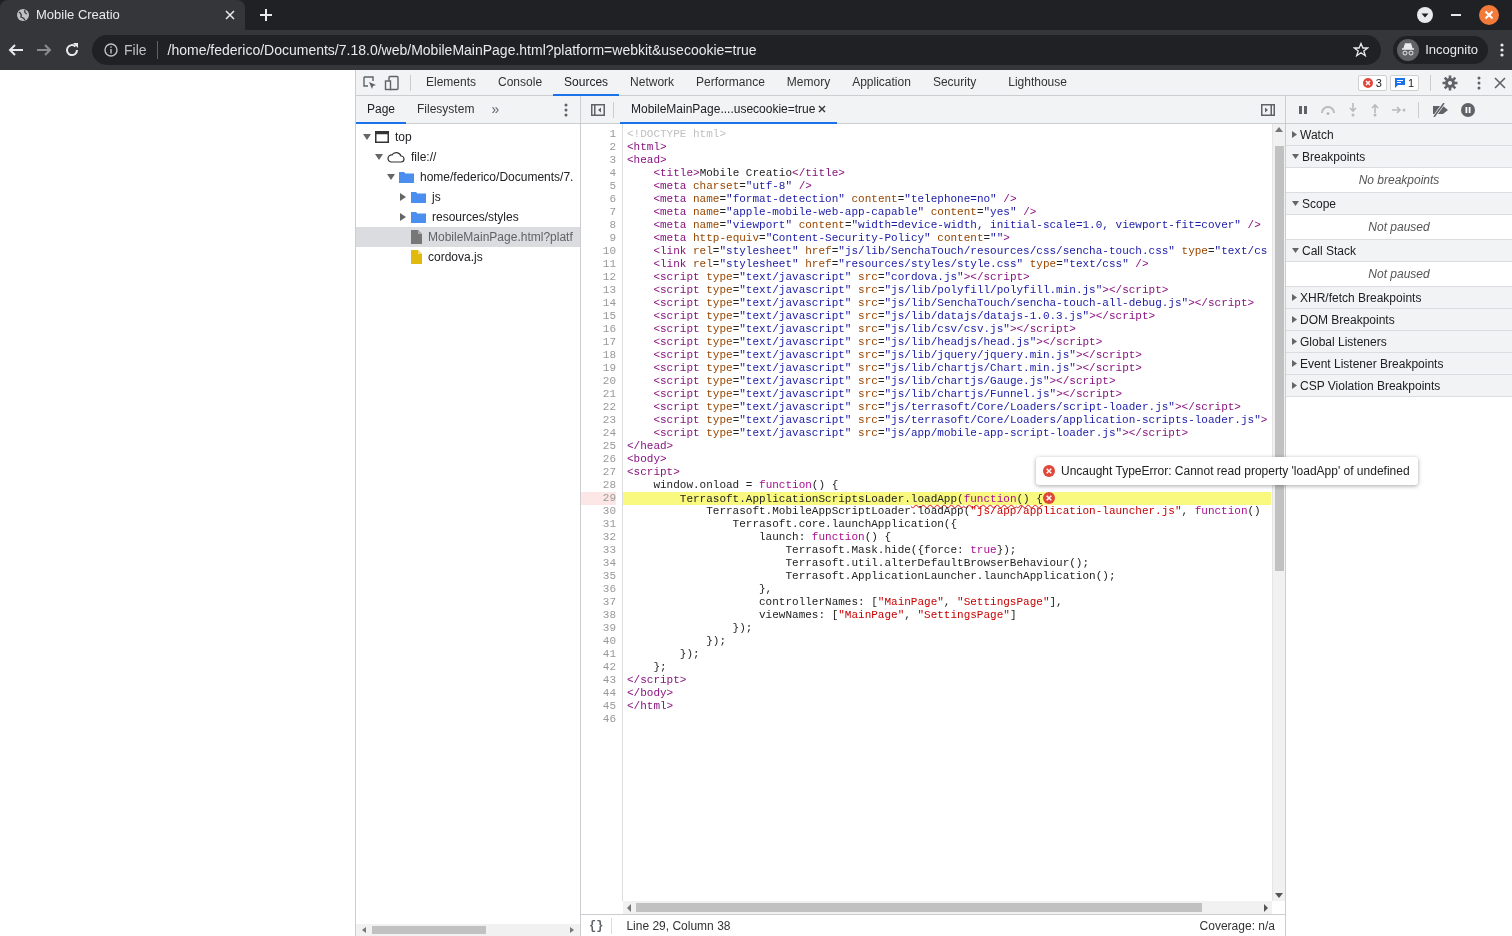  Describe the element at coordinates (1399, 364) in the screenshot. I see `section-header: Event Listener Breakpoints` at that location.